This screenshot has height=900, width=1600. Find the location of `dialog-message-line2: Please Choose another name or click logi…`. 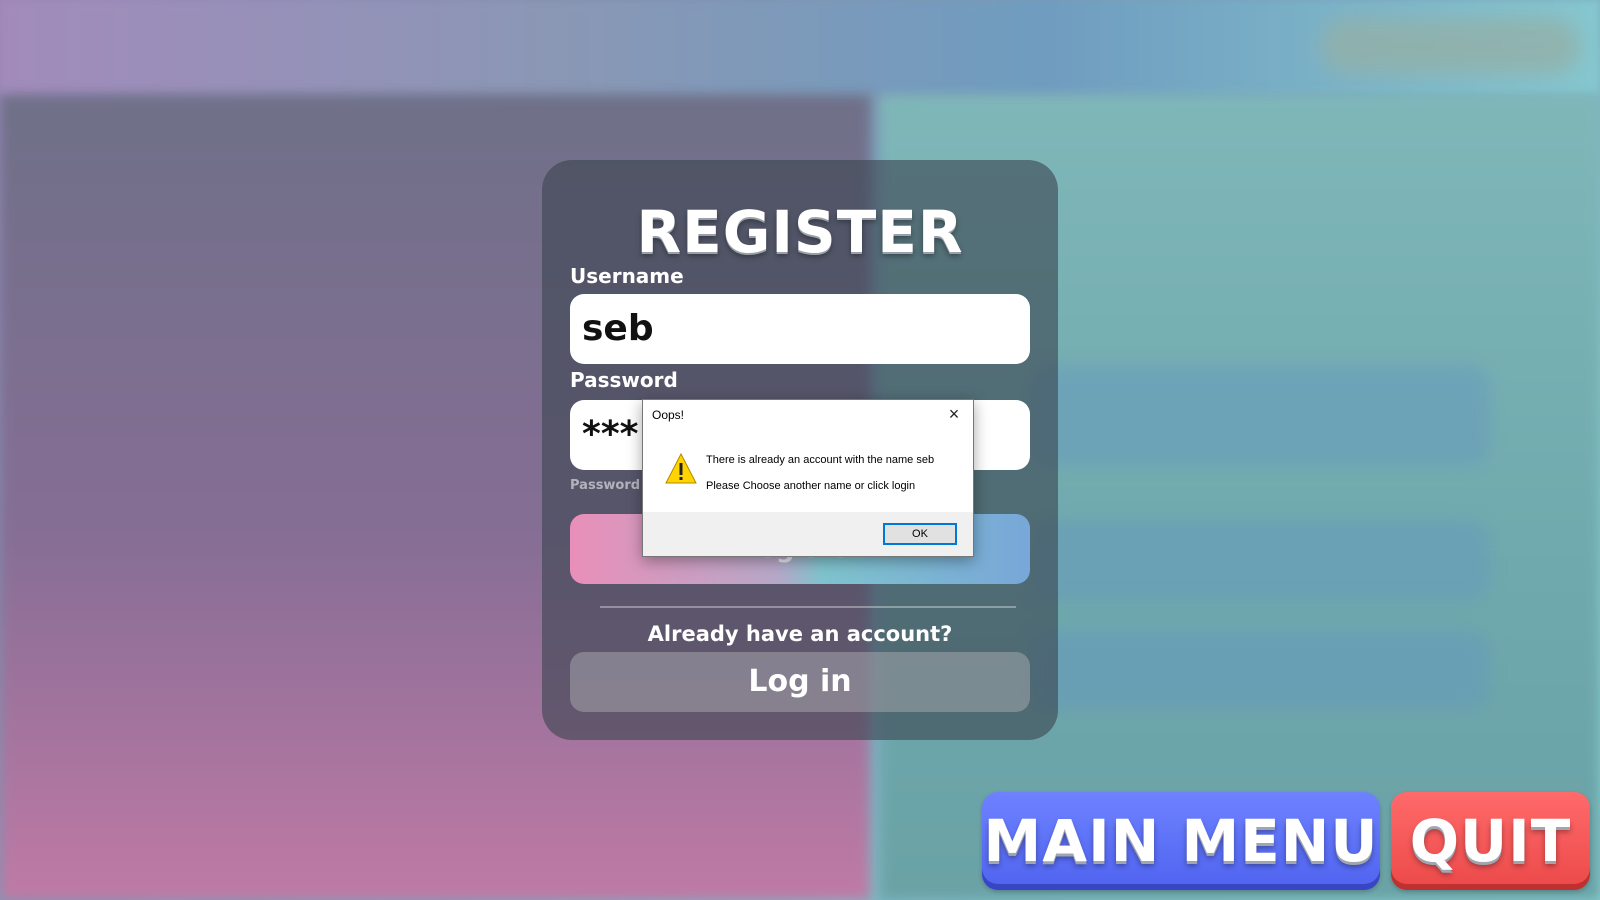

dialog-message-line2: Please Choose another name or click logi… is located at coordinates (811, 486).